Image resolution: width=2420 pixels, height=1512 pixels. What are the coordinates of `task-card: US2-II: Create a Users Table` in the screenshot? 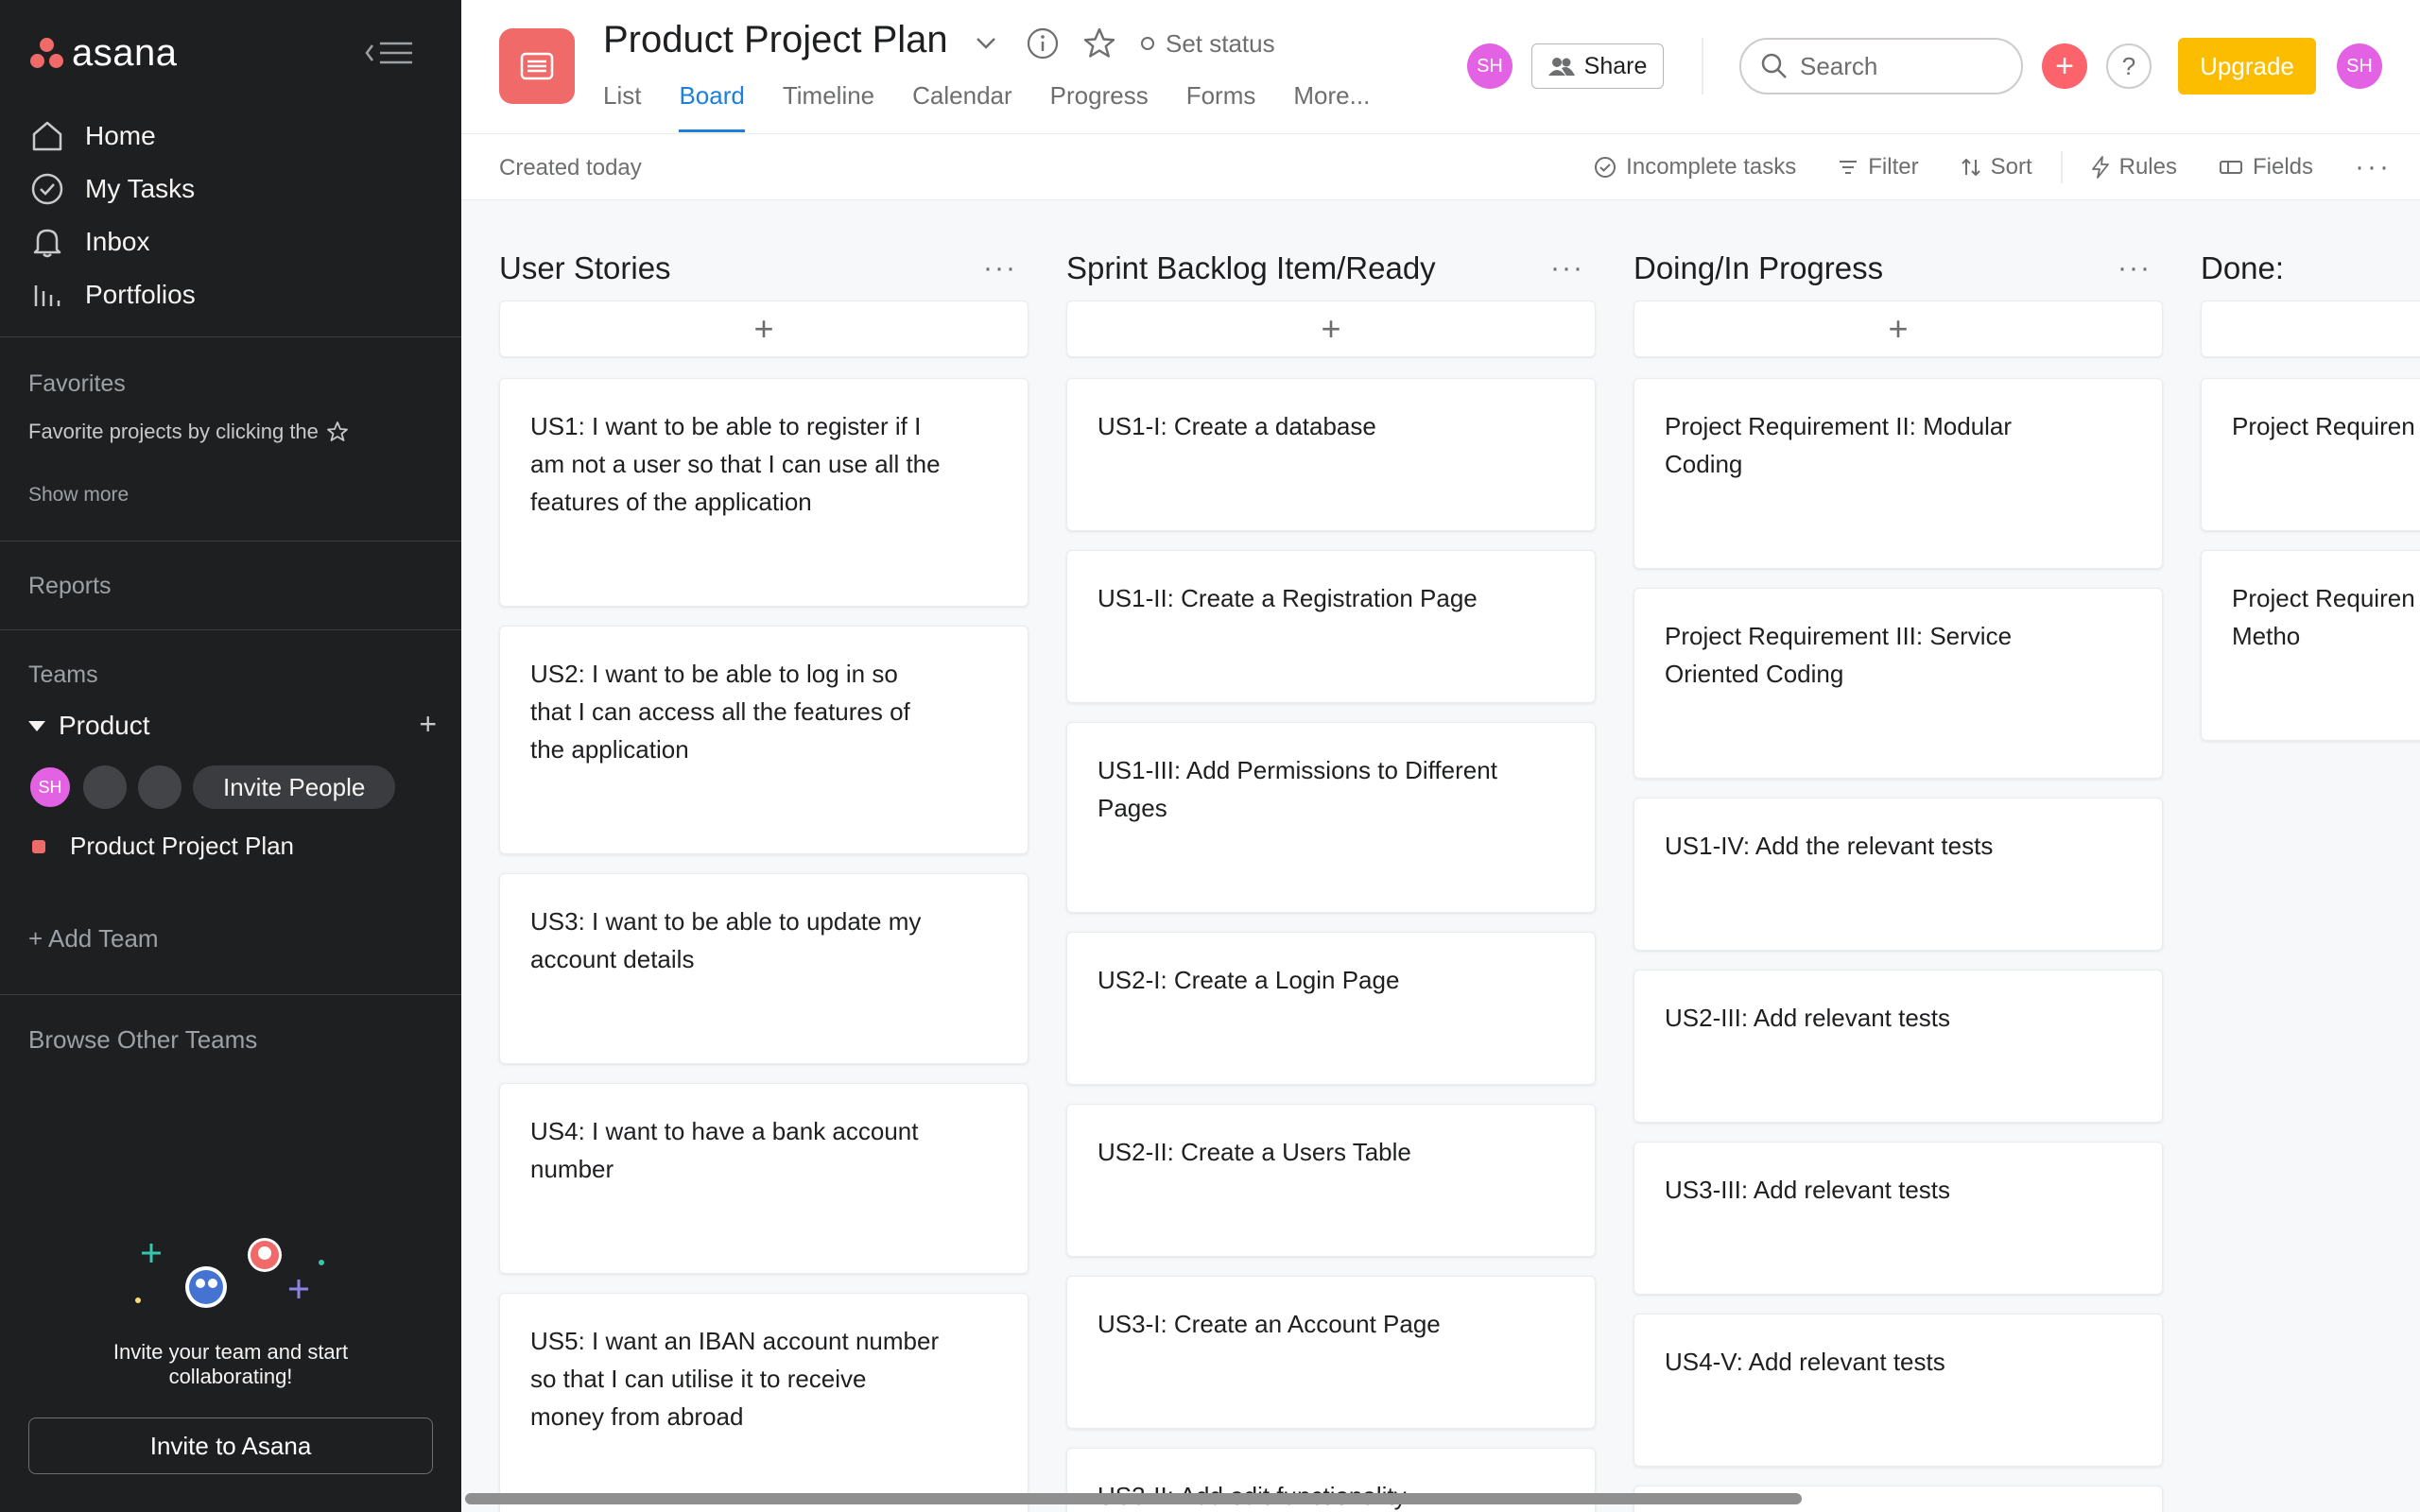 It's located at (1331, 1180).